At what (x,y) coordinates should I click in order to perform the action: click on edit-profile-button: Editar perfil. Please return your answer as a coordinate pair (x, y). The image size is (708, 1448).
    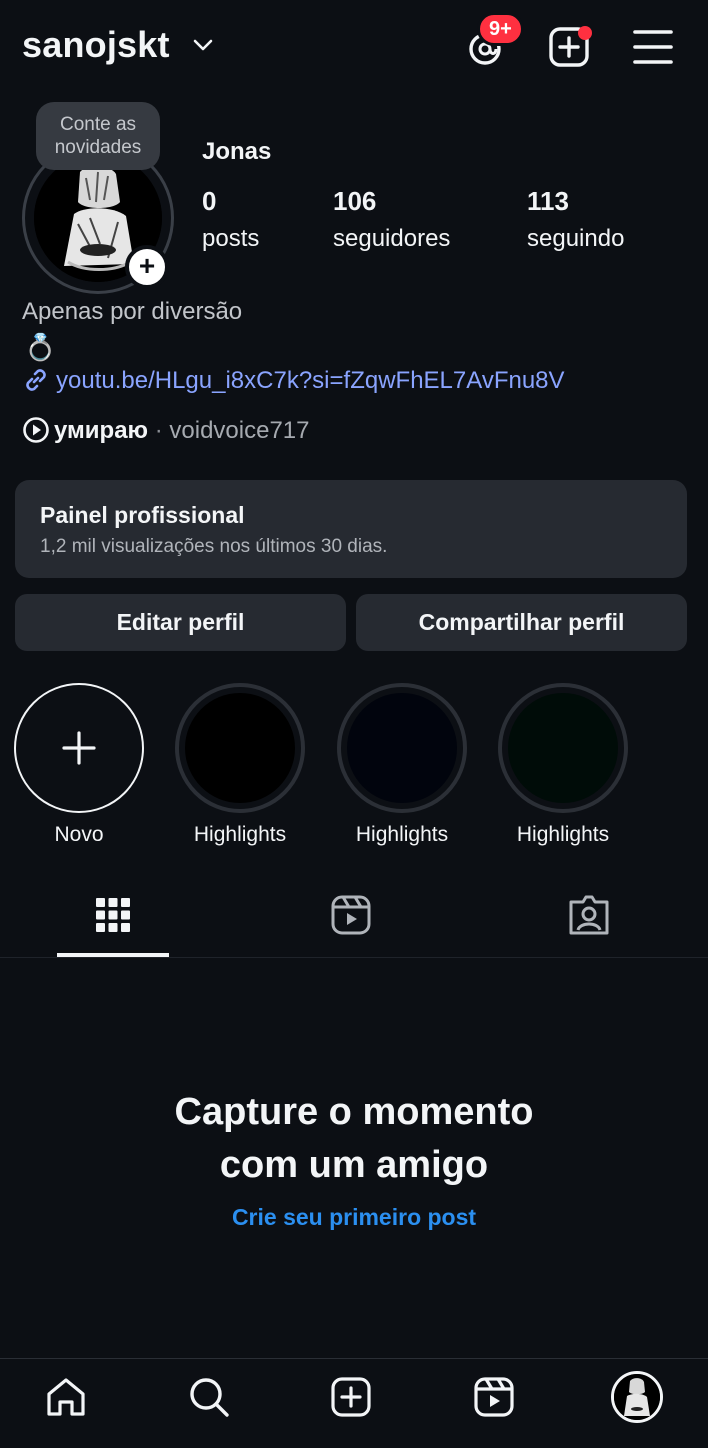
    Looking at the image, I should click on (180, 622).